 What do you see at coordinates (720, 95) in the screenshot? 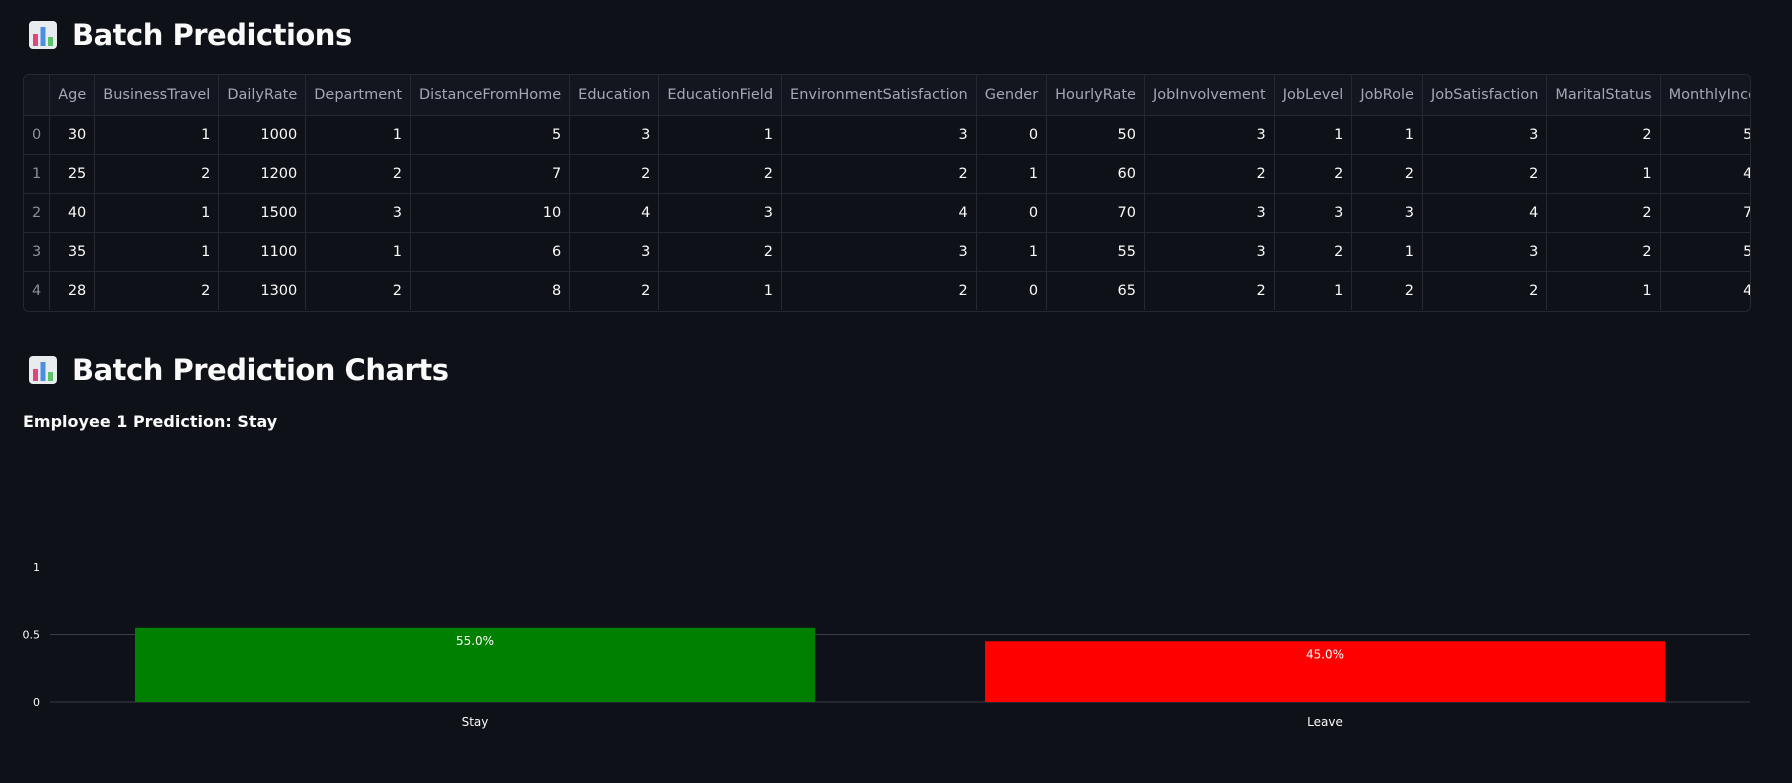
I see `column-header: EducationField` at bounding box center [720, 95].